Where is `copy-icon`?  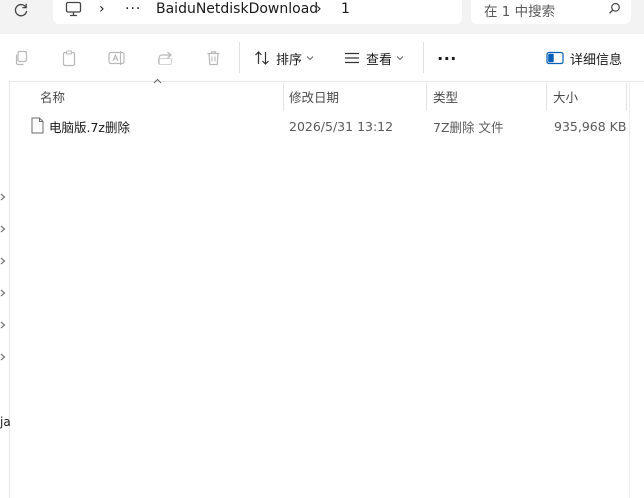 copy-icon is located at coordinates (21, 58).